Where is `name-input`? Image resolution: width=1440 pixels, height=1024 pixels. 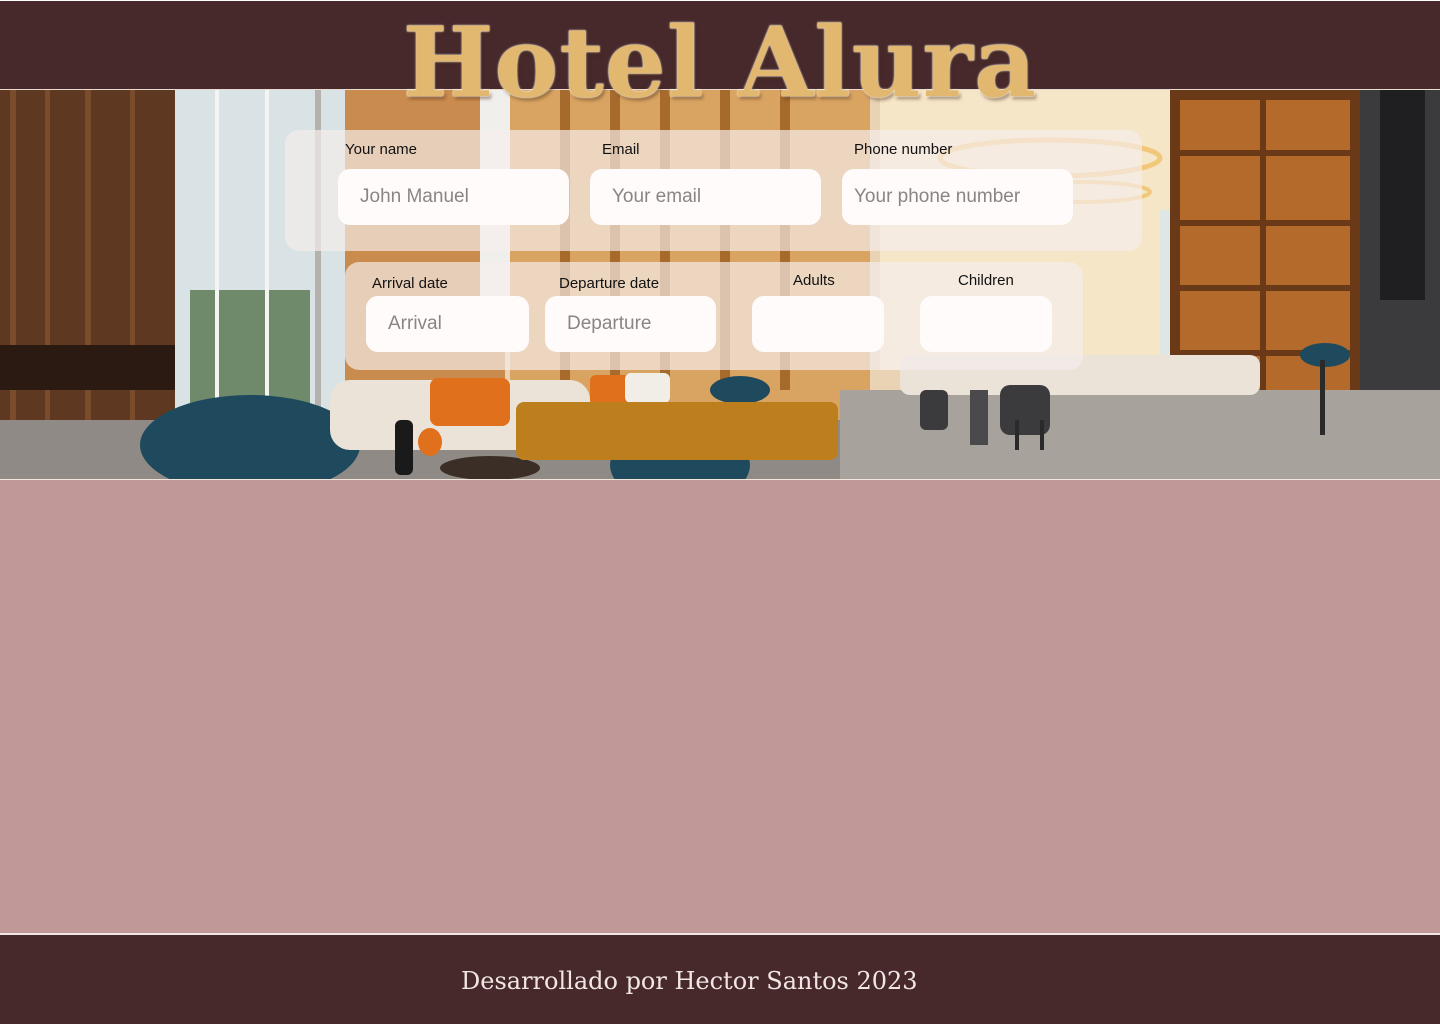 name-input is located at coordinates (453, 197).